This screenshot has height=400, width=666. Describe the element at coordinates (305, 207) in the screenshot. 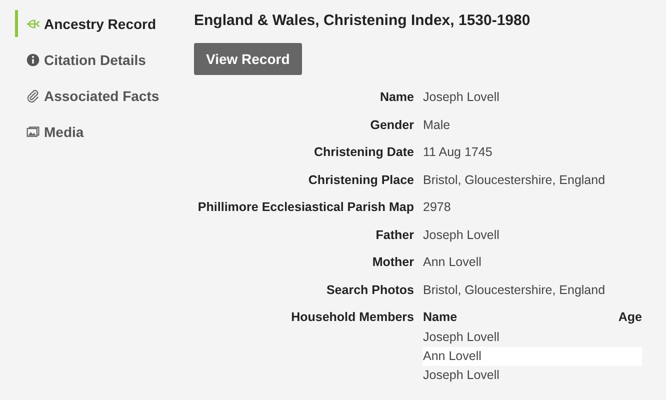

I see `field-label: Phillimore Ecclesiastical Parish Map` at that location.